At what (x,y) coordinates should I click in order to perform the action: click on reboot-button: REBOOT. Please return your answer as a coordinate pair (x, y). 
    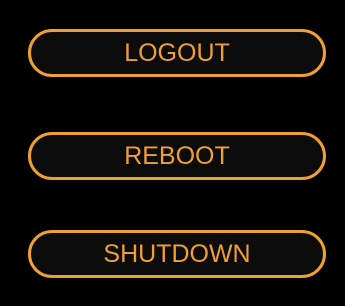
    Looking at the image, I should click on (177, 156).